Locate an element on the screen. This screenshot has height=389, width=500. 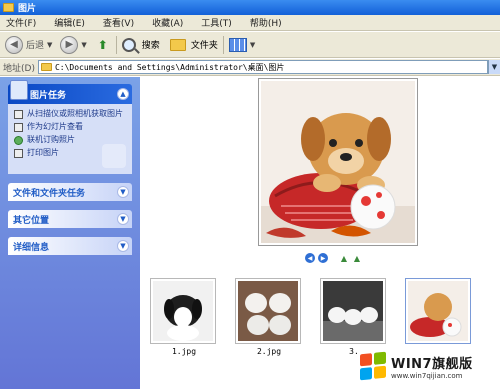
preview-controls: ◀ ▶ ▲ ▲ is located at coordinates (333, 258).